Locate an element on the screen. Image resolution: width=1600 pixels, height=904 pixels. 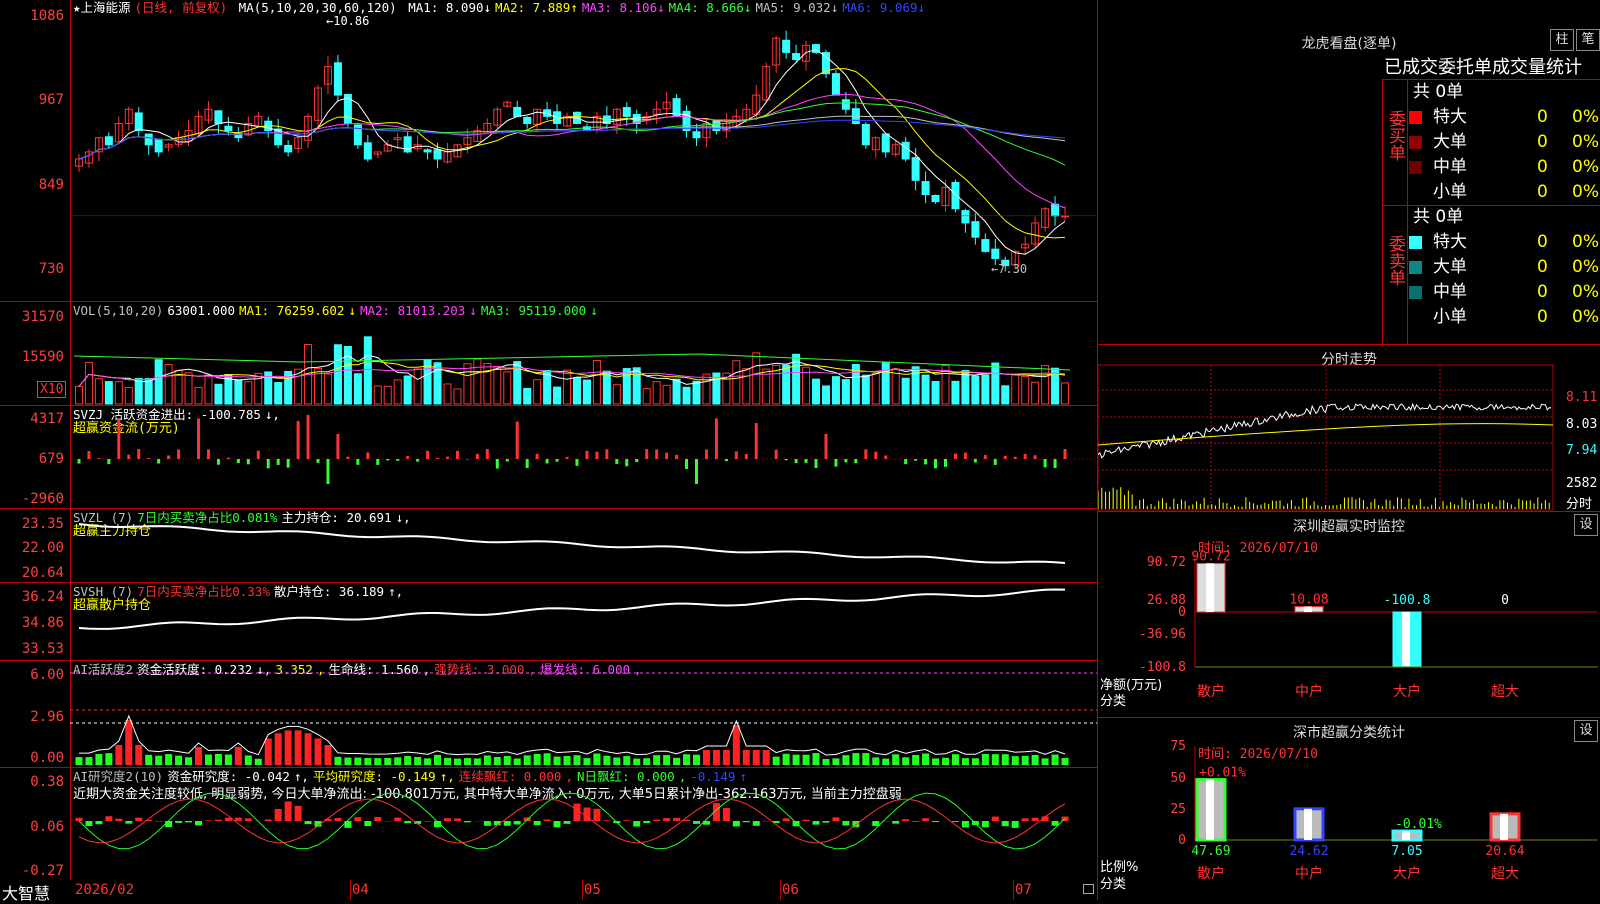
classify-ytick: 0 is located at coordinates (1182, 840).